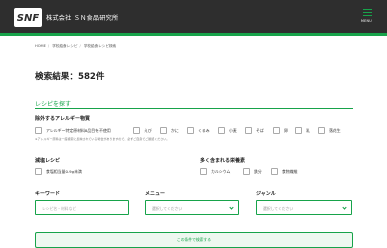 The width and height of the screenshot is (387, 248). Describe the element at coordinates (248, 130) in the screenshot. I see `allergy-checkbox-soba` at that location.